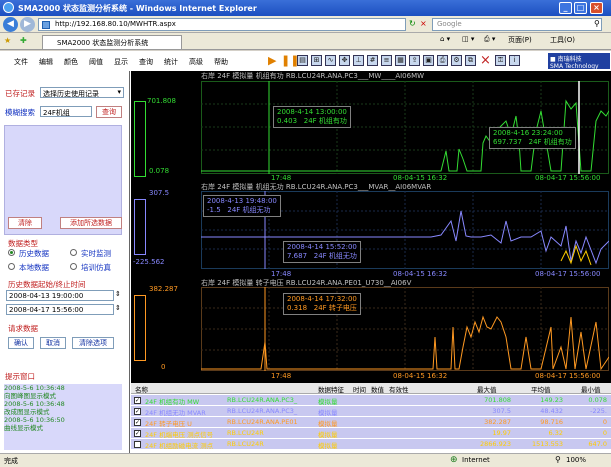 This screenshot has width=611, height=467. I want to click on globe-icon: ⊕, so click(454, 460).